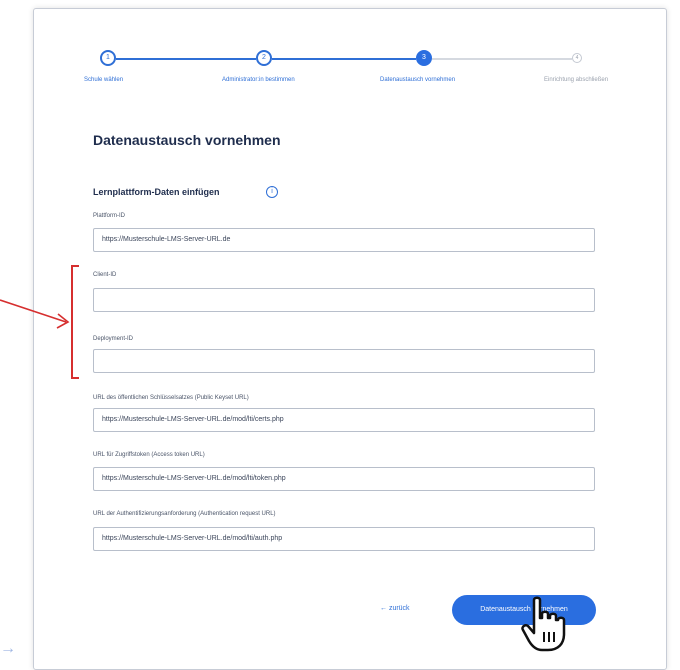  I want to click on step-2-label: Administrator:in bestimmen, so click(258, 80).